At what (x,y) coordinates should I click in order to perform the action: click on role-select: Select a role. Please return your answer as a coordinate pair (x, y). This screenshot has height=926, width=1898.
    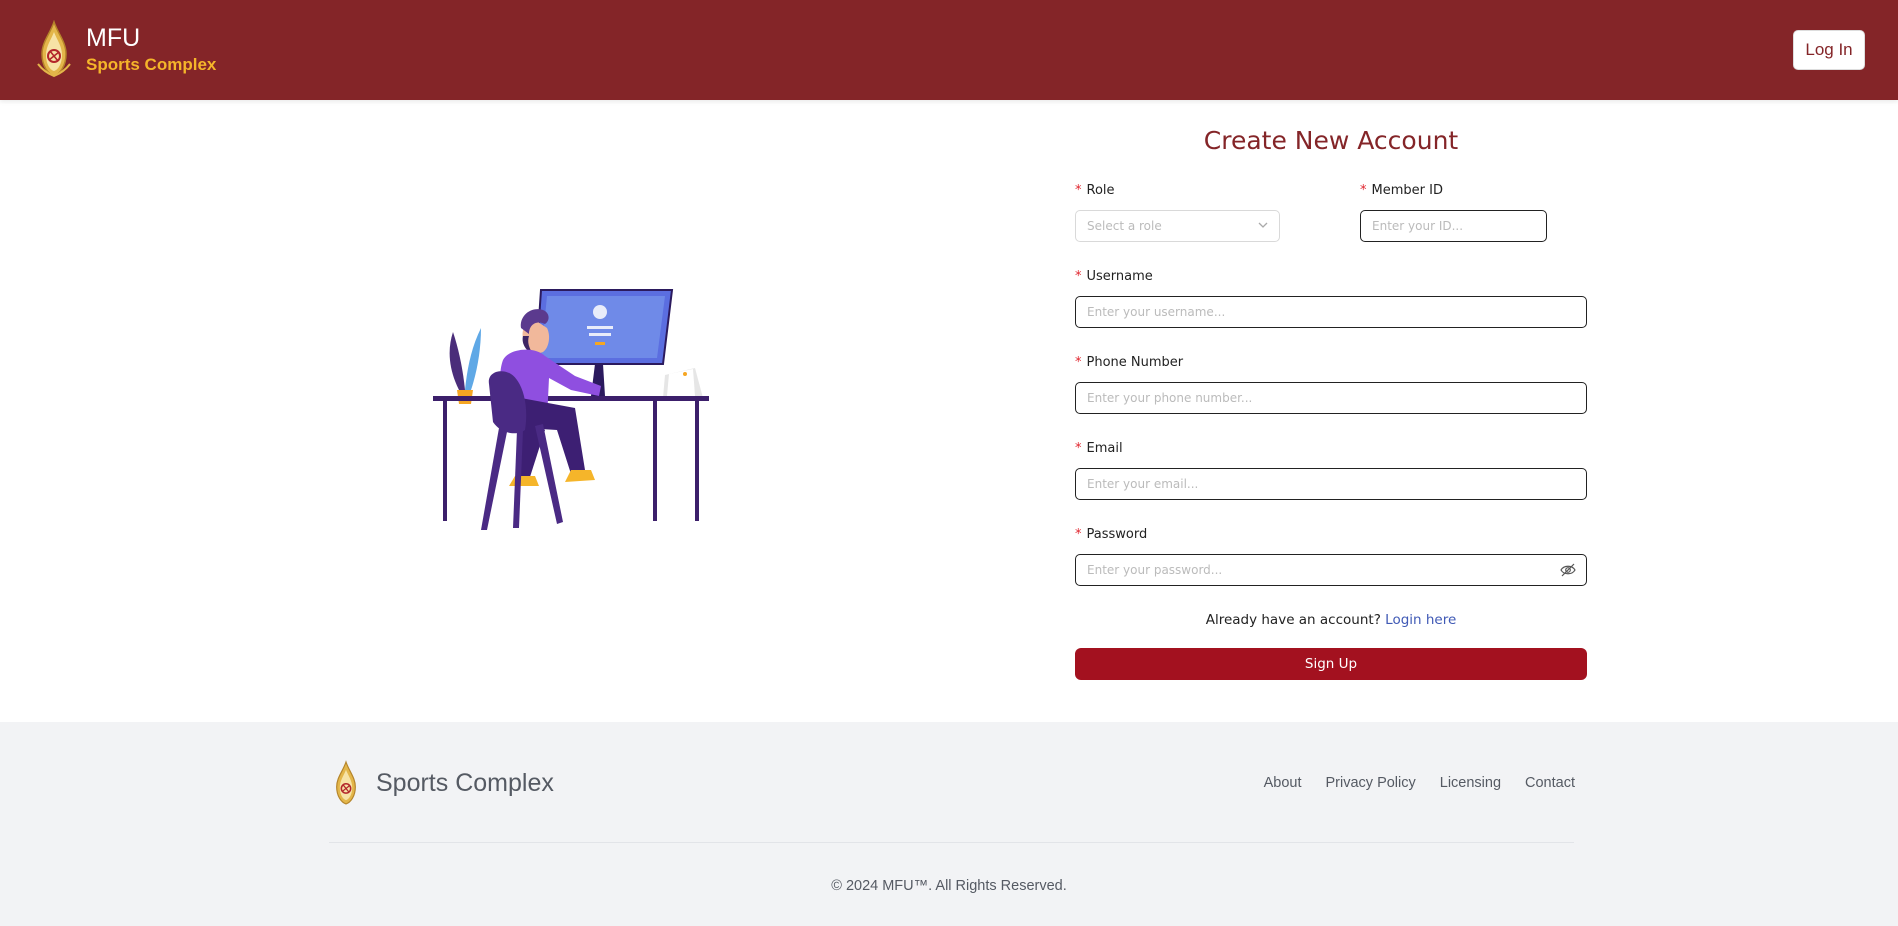
    Looking at the image, I should click on (1177, 226).